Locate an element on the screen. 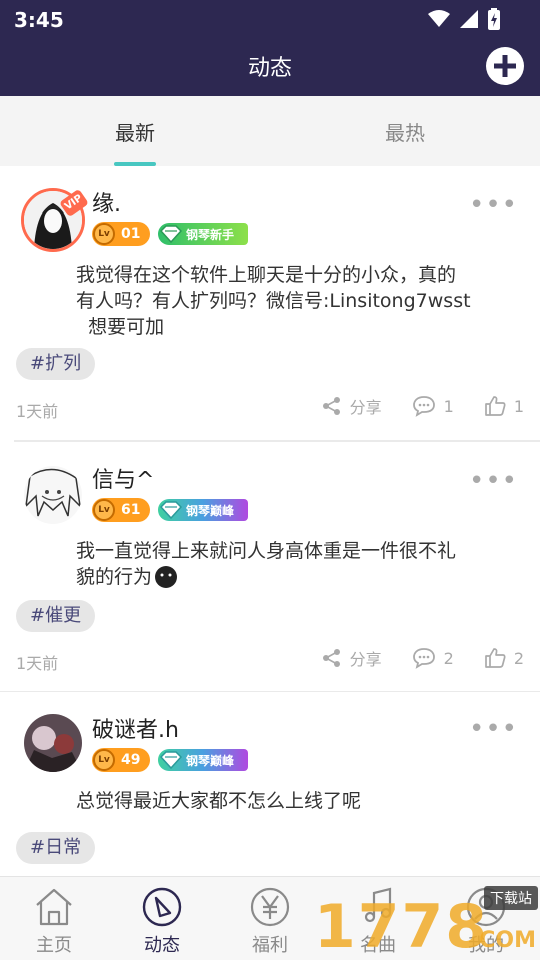 Image resolution: width=540 pixels, height=960 pixels. like-button: 2 is located at coordinates (504, 658).